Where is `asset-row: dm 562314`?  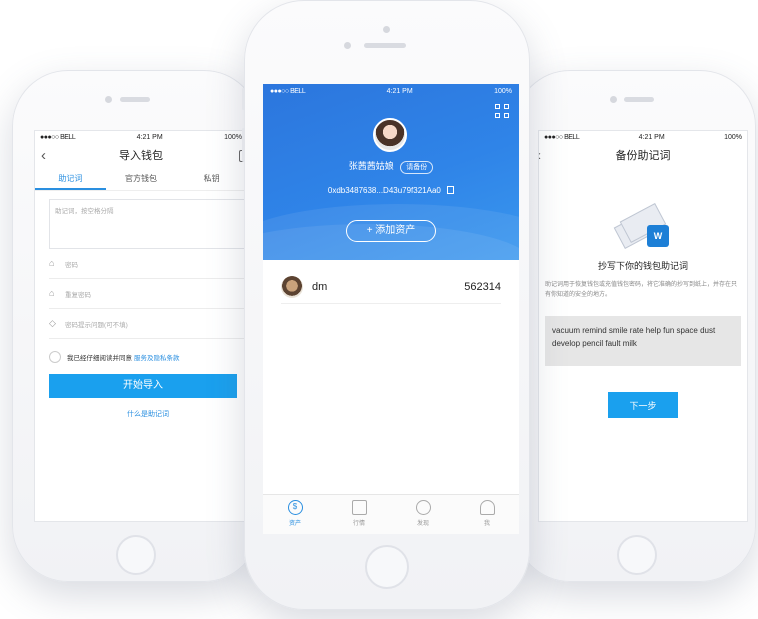 asset-row: dm 562314 is located at coordinates (391, 287).